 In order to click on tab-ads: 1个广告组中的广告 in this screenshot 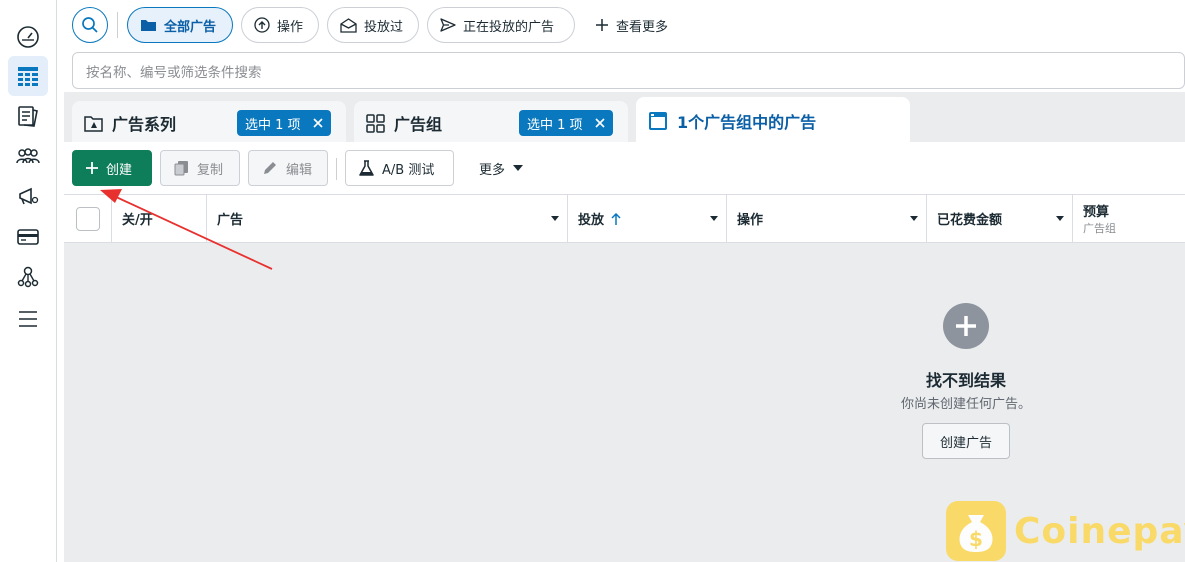, I will do `click(773, 121)`.